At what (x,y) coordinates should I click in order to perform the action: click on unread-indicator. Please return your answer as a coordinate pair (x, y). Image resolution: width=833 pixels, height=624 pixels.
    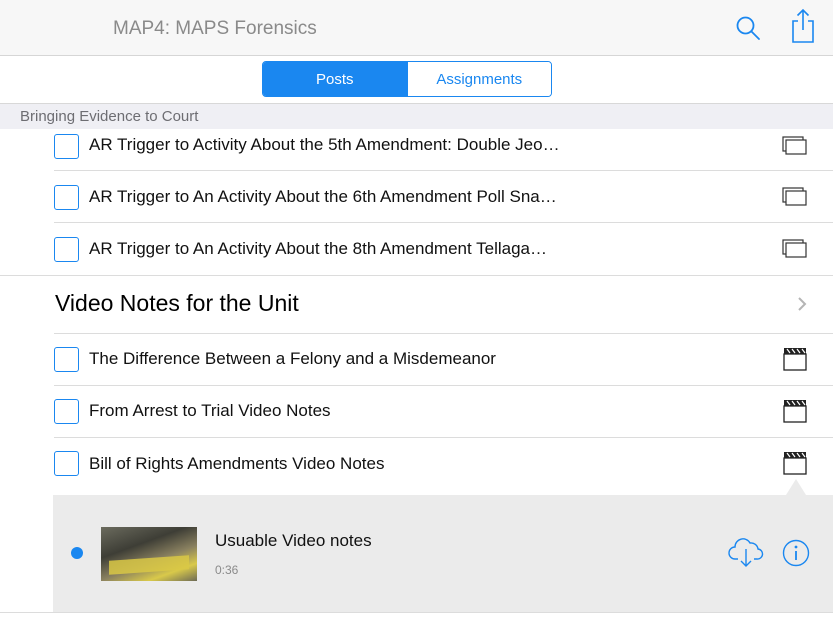
    Looking at the image, I should click on (77, 553).